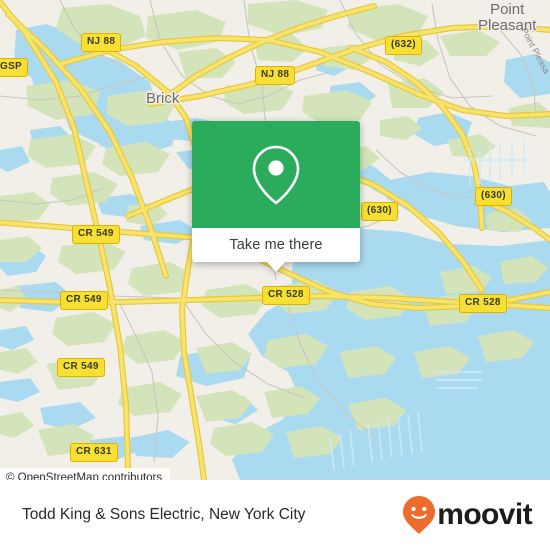 The height and width of the screenshot is (550, 550). Describe the element at coordinates (379, 211) in the screenshot. I see `shield-630-a: (630)` at that location.